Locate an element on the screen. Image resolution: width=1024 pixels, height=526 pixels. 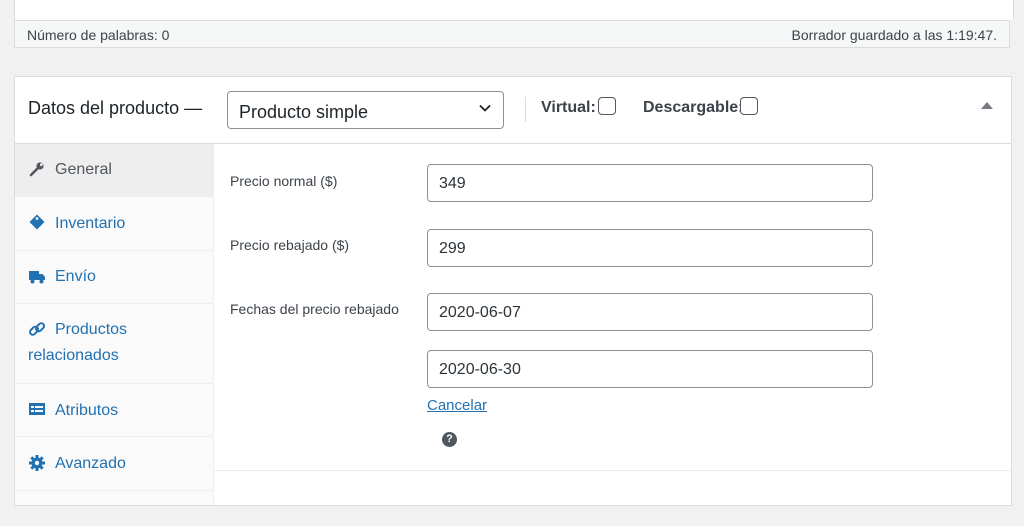
tab-label-line2: relacionados is located at coordinates (73, 355).